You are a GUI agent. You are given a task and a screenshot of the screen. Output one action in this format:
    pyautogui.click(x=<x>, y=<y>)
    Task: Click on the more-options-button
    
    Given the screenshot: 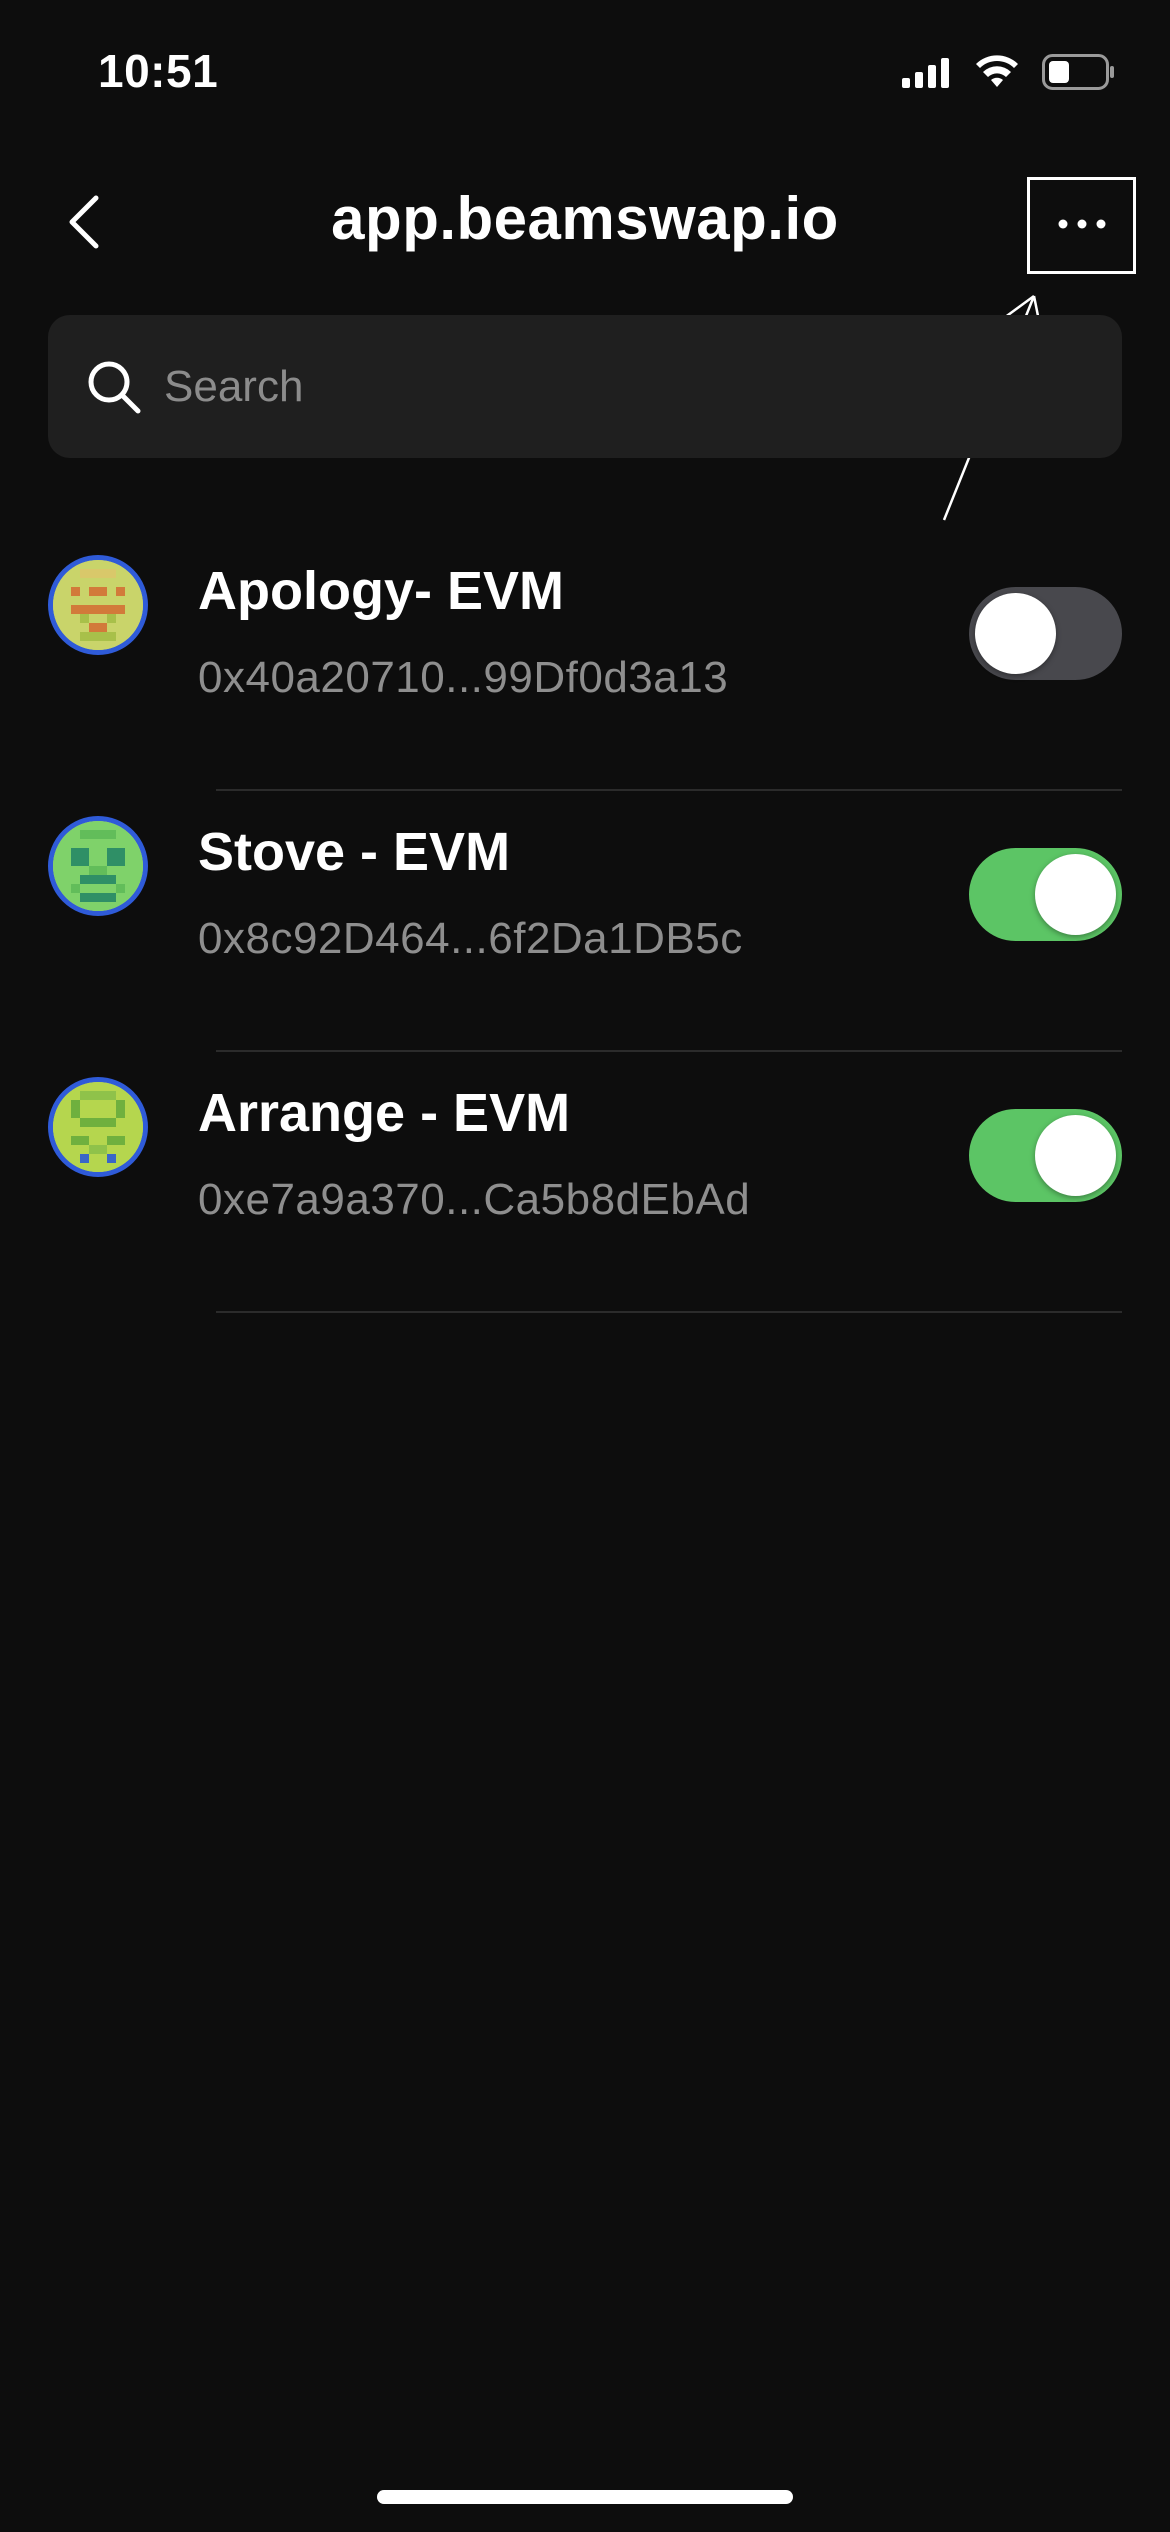 What is the action you would take?
    pyautogui.click(x=1081, y=225)
    